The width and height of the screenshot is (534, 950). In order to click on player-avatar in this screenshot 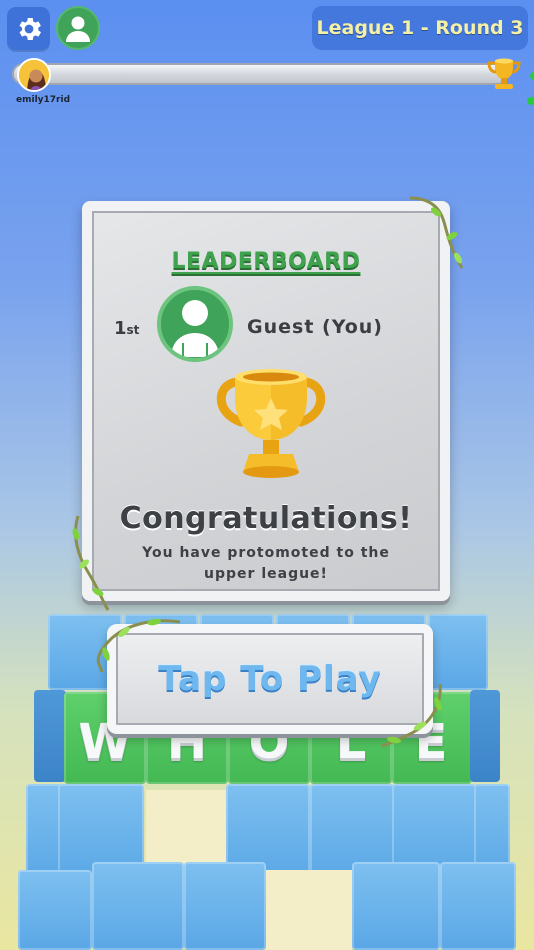, I will do `click(34, 75)`.